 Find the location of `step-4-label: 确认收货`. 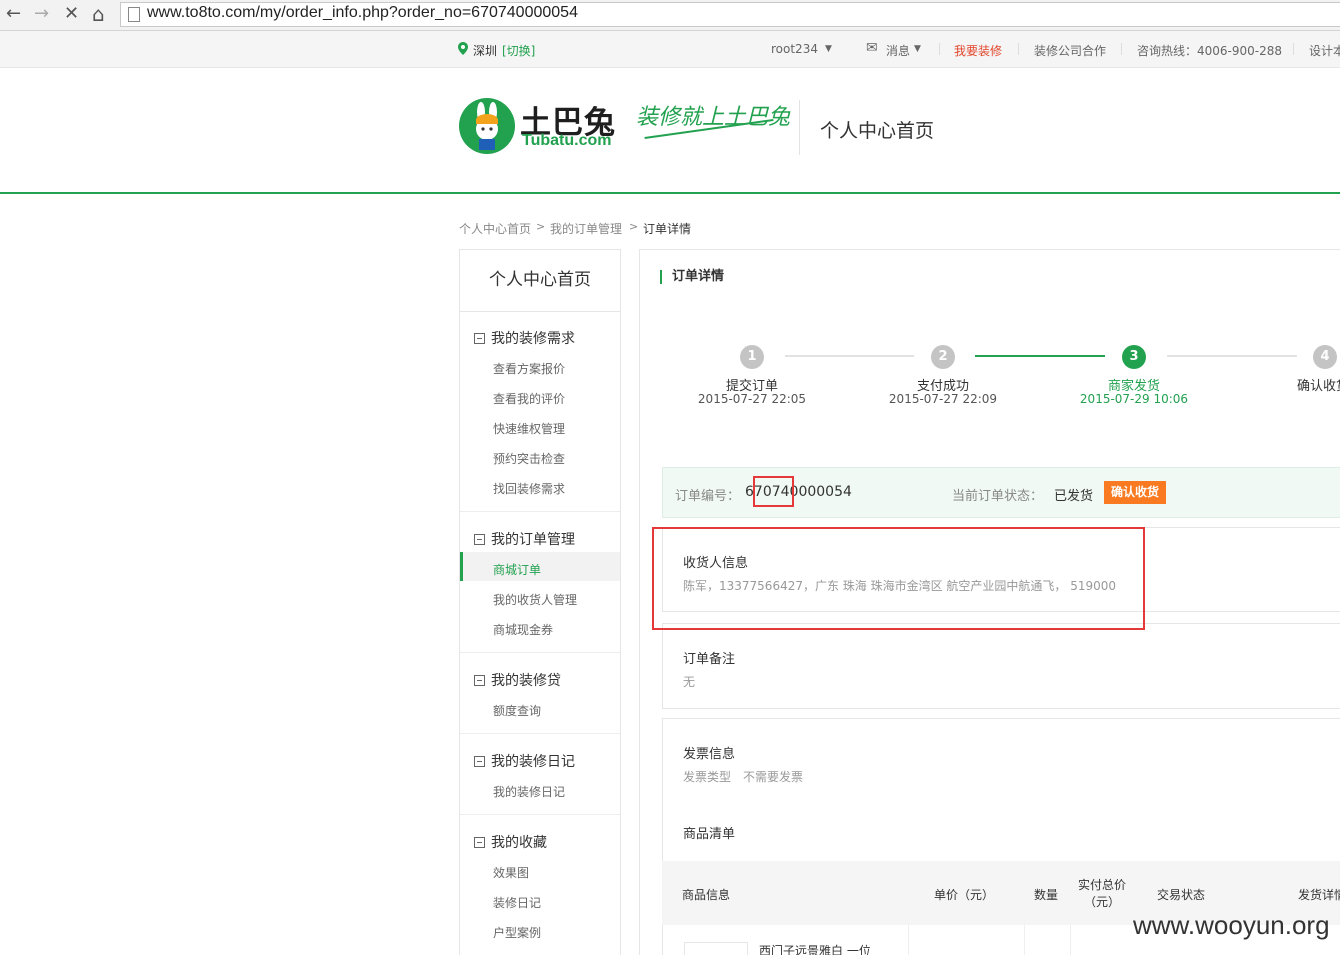

step-4-label: 确认收货 is located at coordinates (1318, 386).